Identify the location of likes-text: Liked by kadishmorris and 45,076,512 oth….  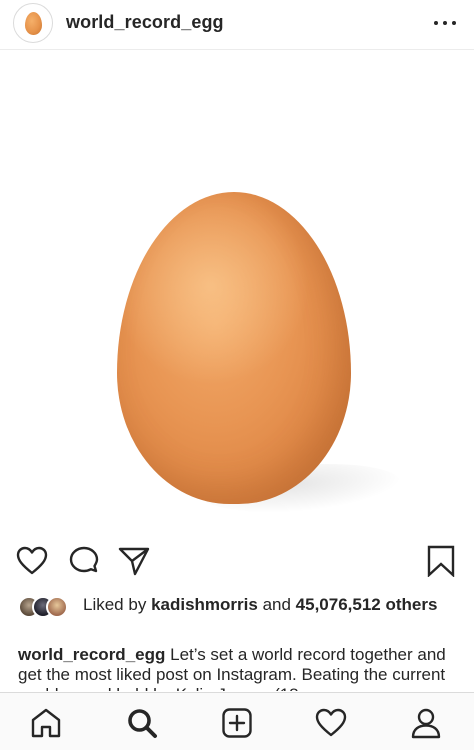
(273, 604).